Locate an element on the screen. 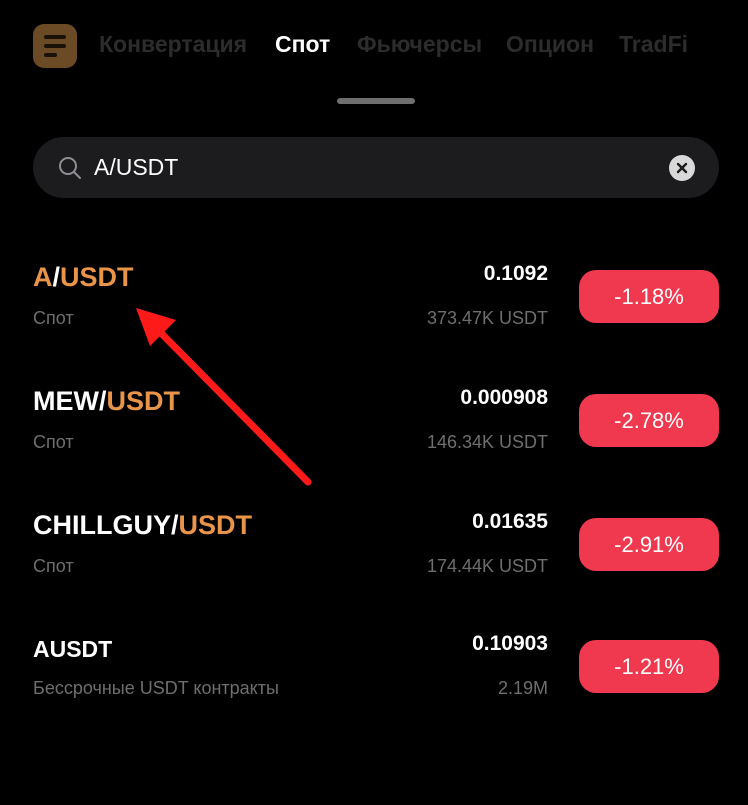 The image size is (748, 805). pair-name: AUSDT is located at coordinates (73, 649).